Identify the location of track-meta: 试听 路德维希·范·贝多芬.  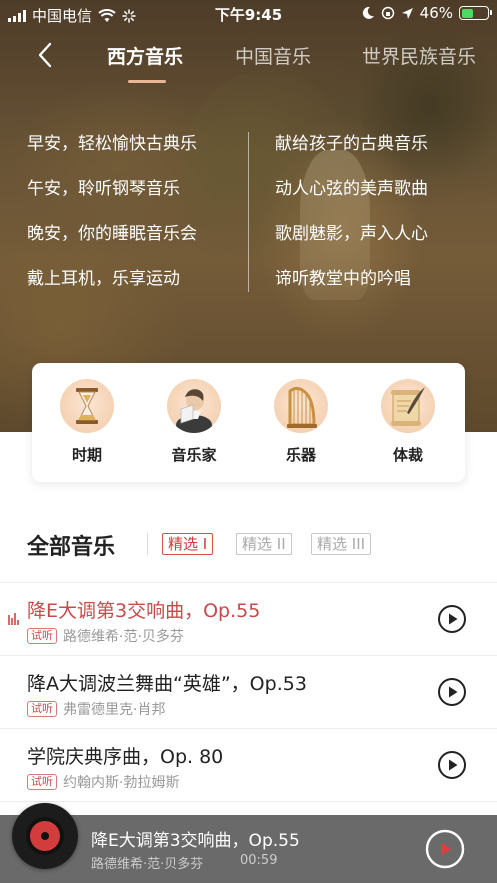
(105, 636).